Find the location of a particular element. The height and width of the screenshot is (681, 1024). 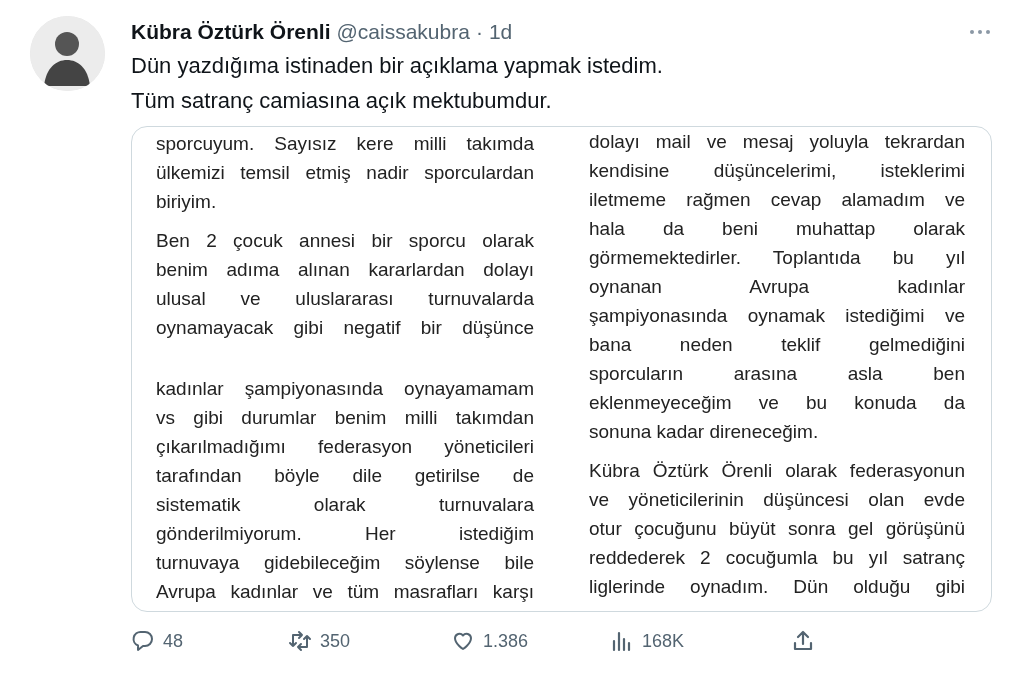

post-text: Tüm satranç camiasına açık mektubumdur. is located at coordinates (342, 101).